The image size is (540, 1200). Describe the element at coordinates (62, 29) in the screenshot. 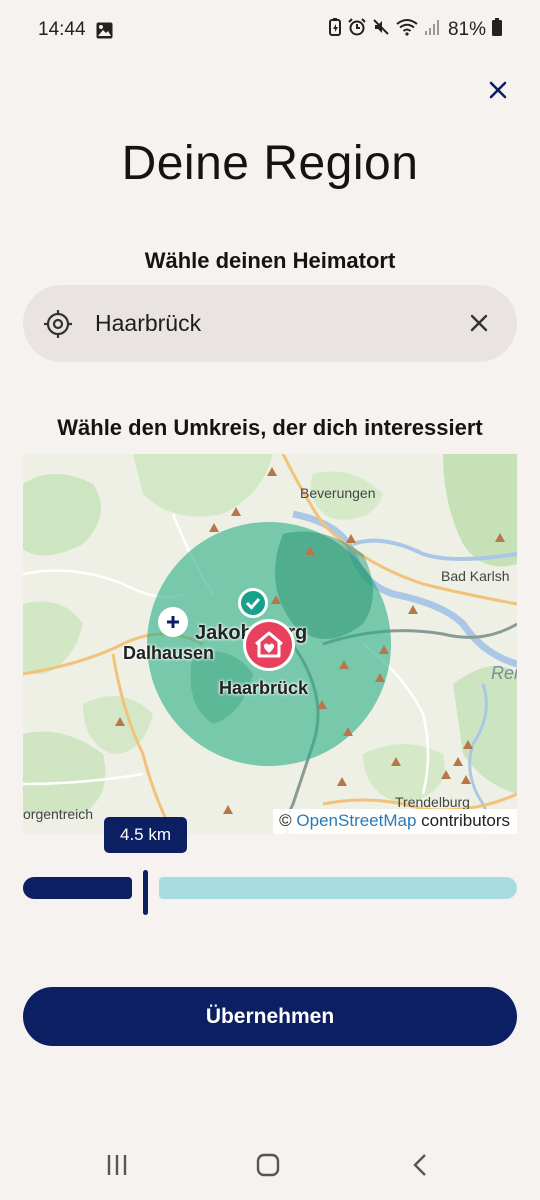

I see `status-time: 14:44` at that location.